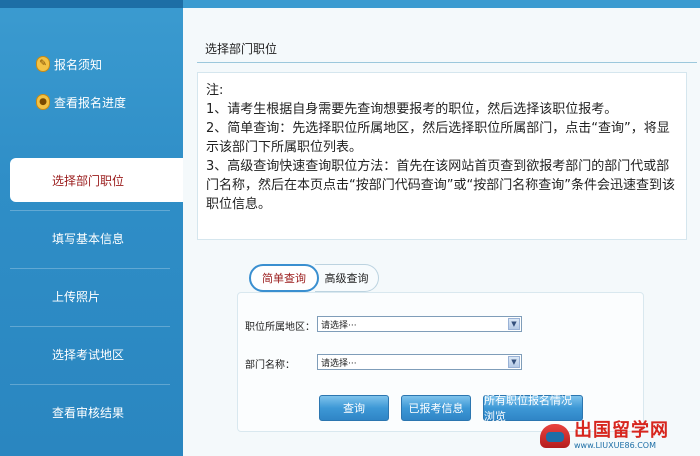  Describe the element at coordinates (91, 4) in the screenshot. I see `sidebar-top-bar` at that location.